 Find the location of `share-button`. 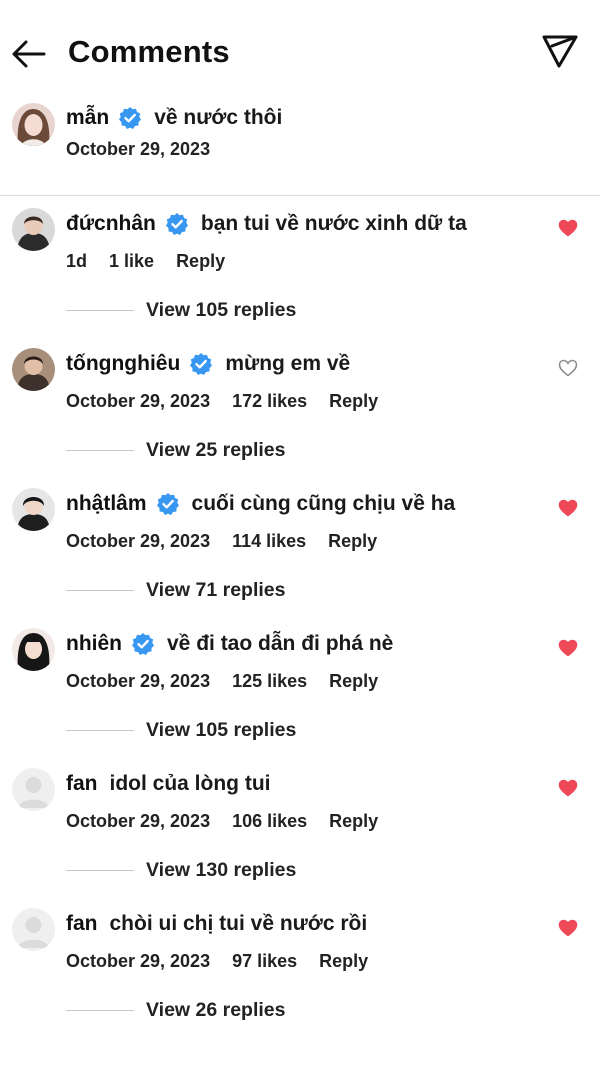

share-button is located at coordinates (560, 51).